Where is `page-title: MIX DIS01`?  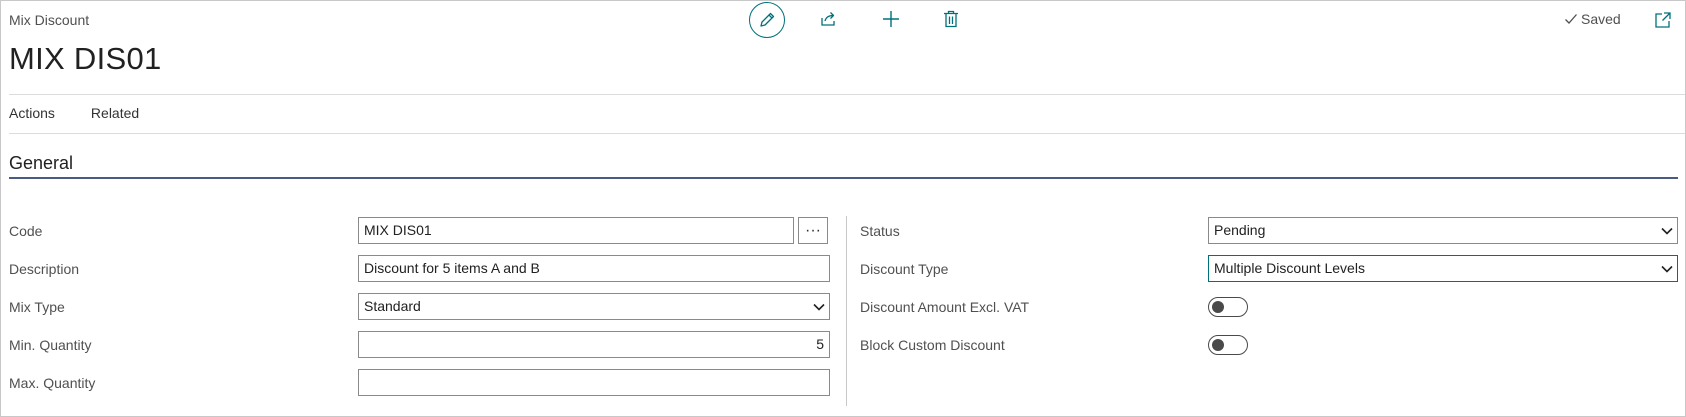
page-title: MIX DIS01 is located at coordinates (85, 58).